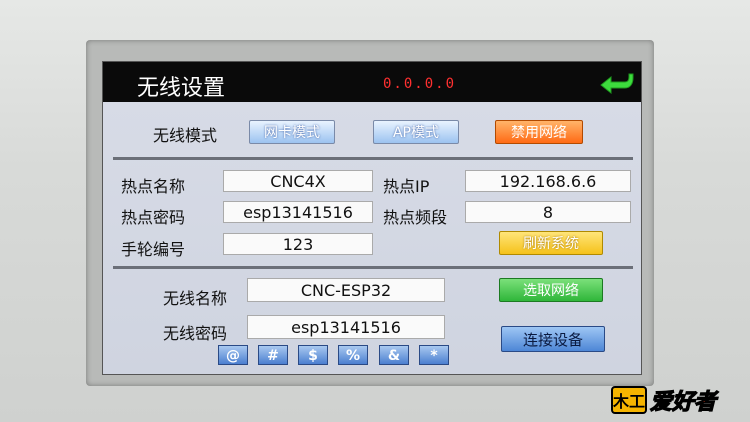  I want to click on hotspot-ip-label: 热点IP, so click(406, 186).